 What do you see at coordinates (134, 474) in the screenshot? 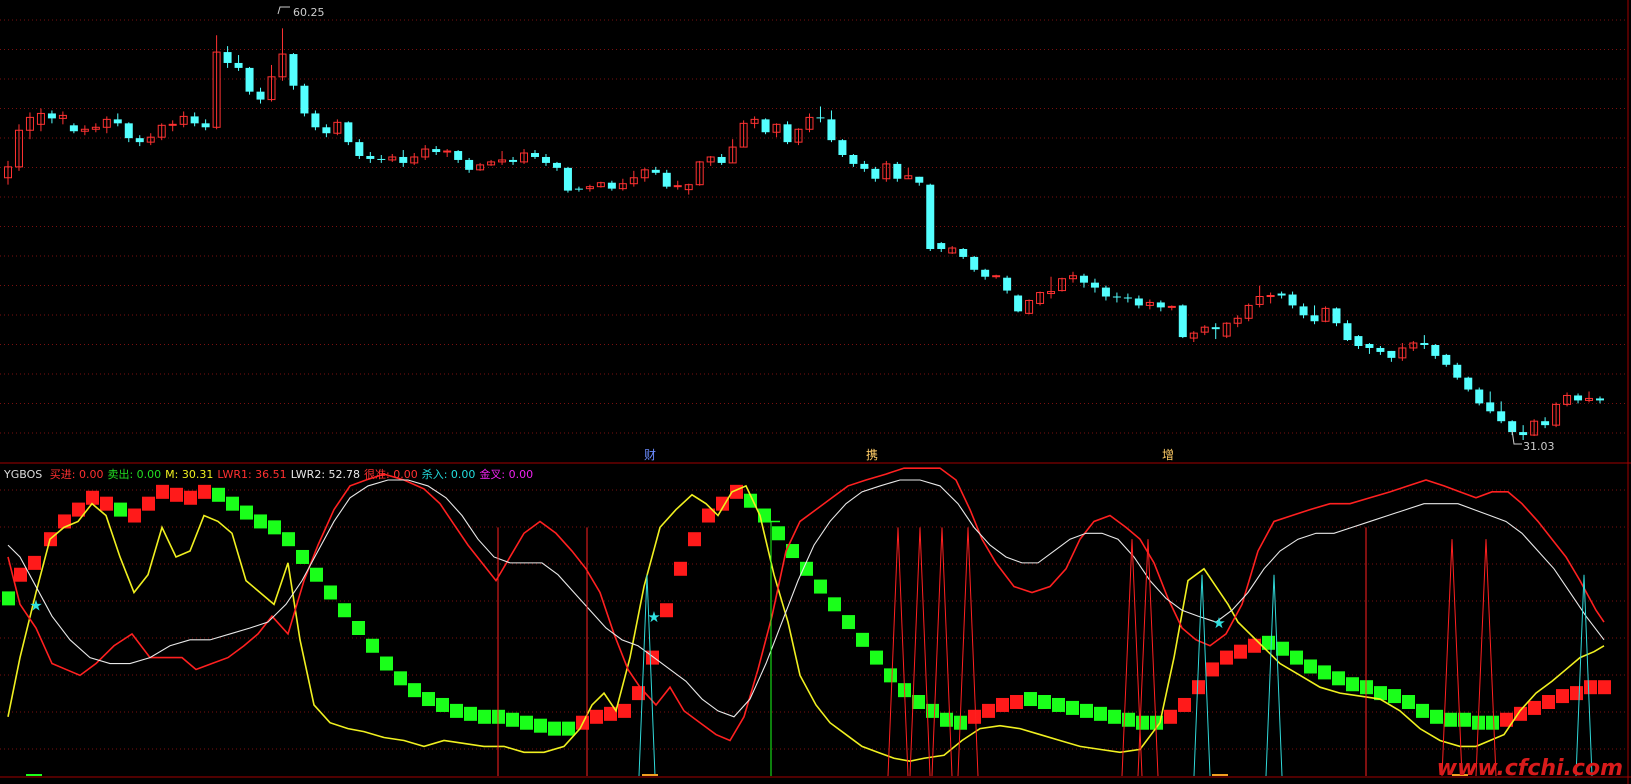
I see `legend-item-1: 卖出: 0.00` at bounding box center [134, 474].